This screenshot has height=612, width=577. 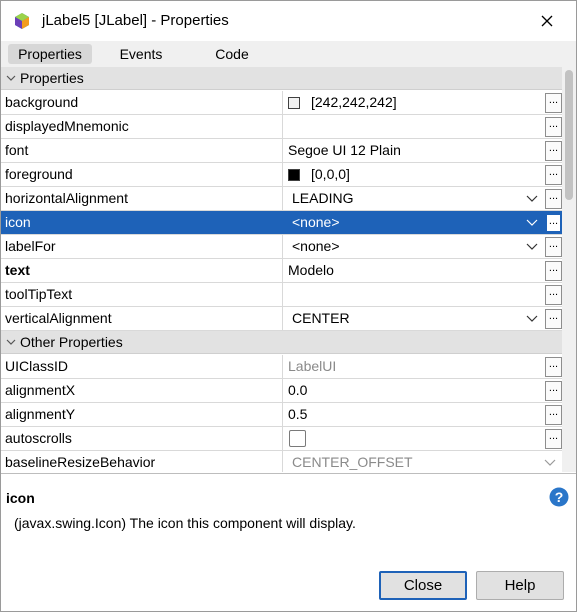 I want to click on close-window-button, so click(x=547, y=21).